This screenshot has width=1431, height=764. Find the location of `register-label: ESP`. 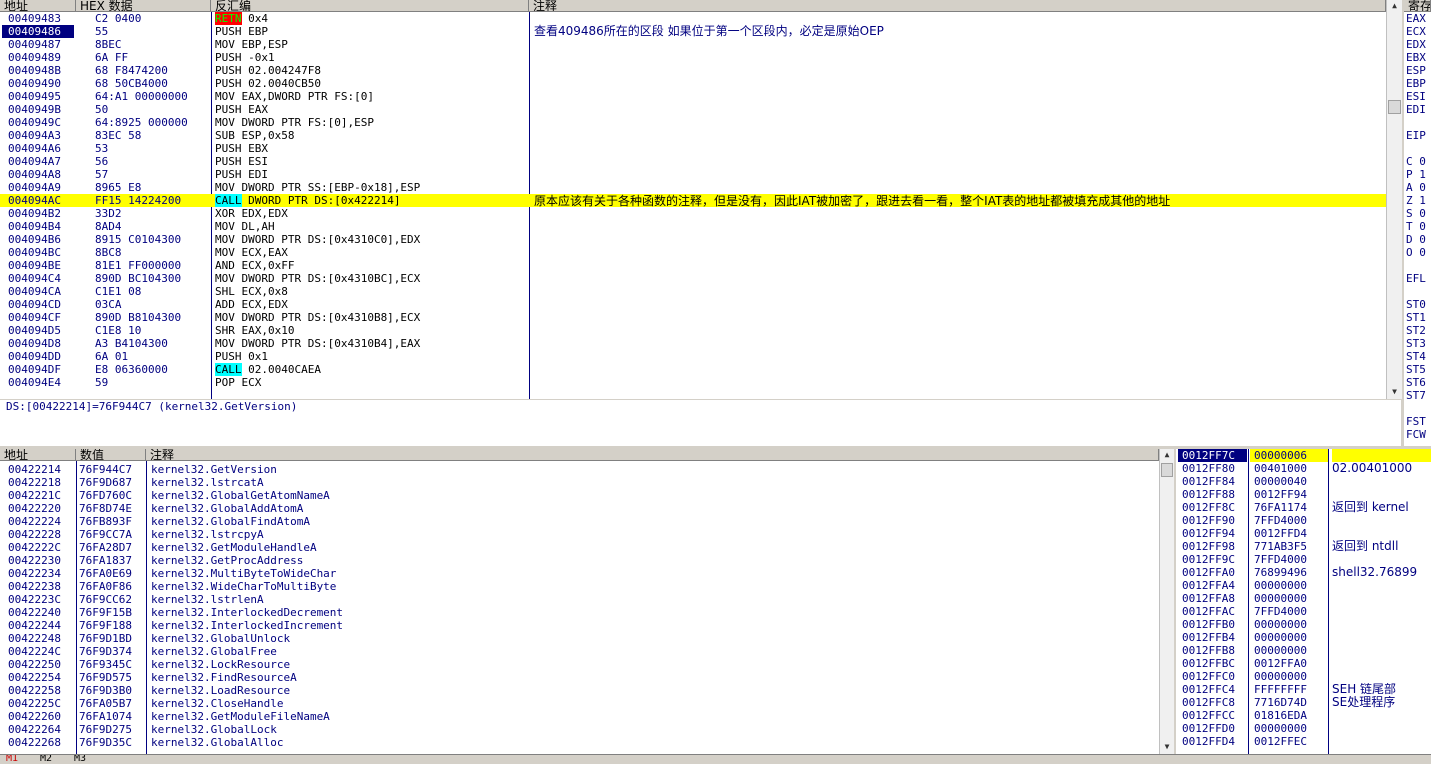

register-label: ESP is located at coordinates (1416, 70).